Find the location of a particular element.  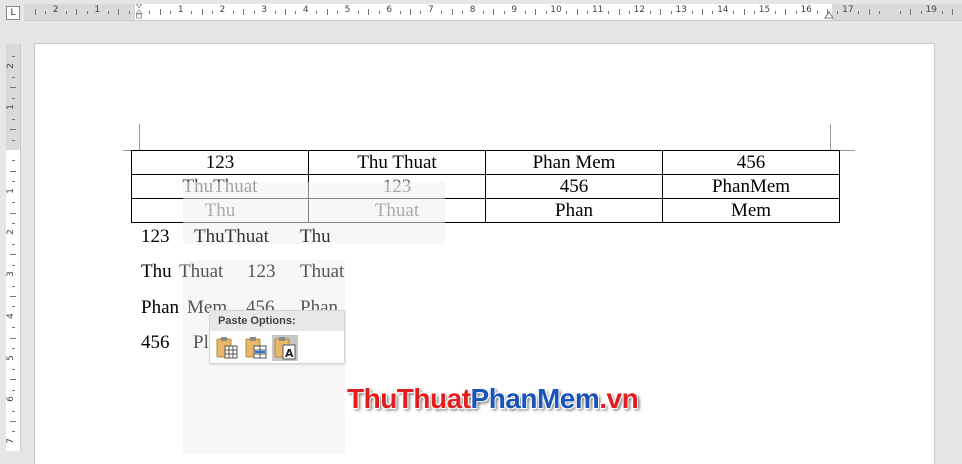

ruler-number: 10 is located at coordinates (556, 10).